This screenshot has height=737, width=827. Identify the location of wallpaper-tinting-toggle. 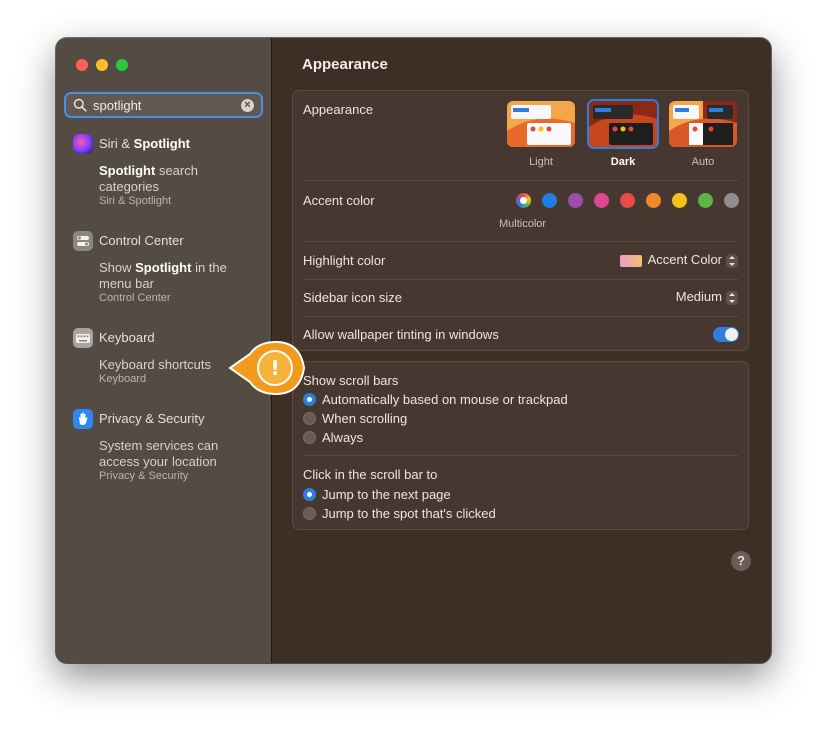
(726, 334).